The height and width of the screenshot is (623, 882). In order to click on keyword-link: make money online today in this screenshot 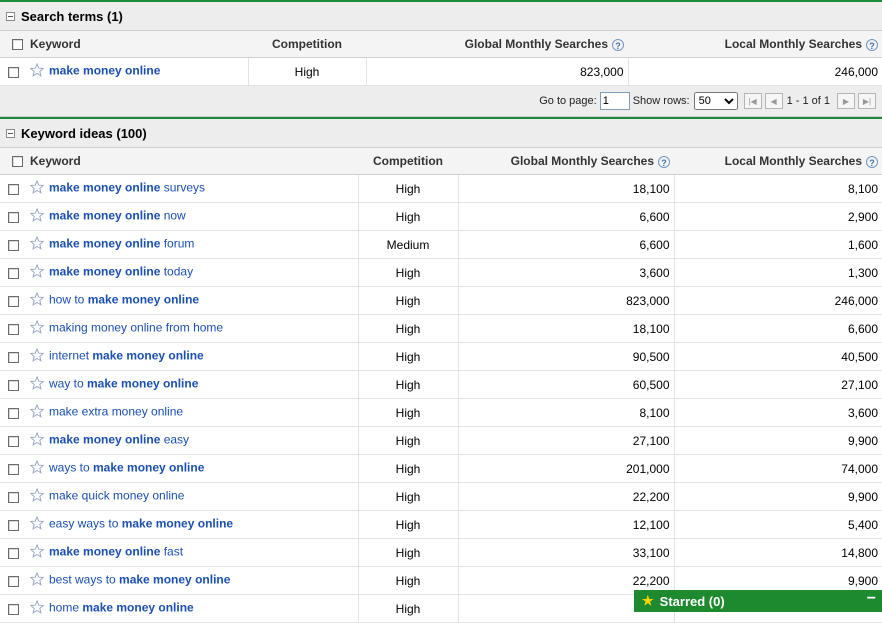, I will do `click(121, 272)`.